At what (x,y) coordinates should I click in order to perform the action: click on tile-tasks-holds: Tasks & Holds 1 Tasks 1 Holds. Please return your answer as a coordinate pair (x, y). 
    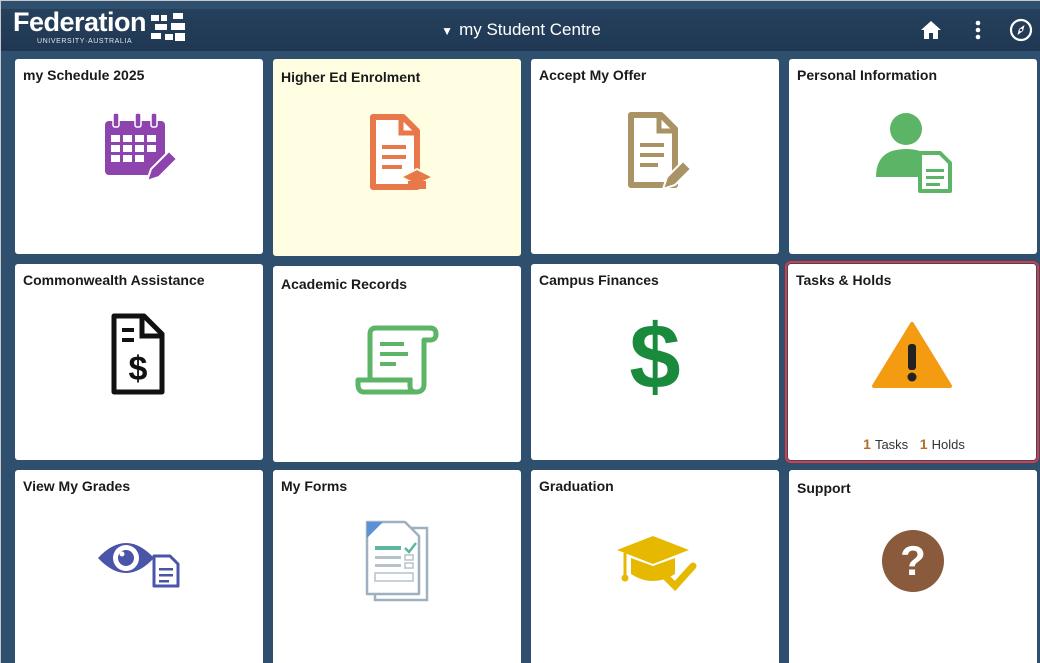
    Looking at the image, I should click on (912, 362).